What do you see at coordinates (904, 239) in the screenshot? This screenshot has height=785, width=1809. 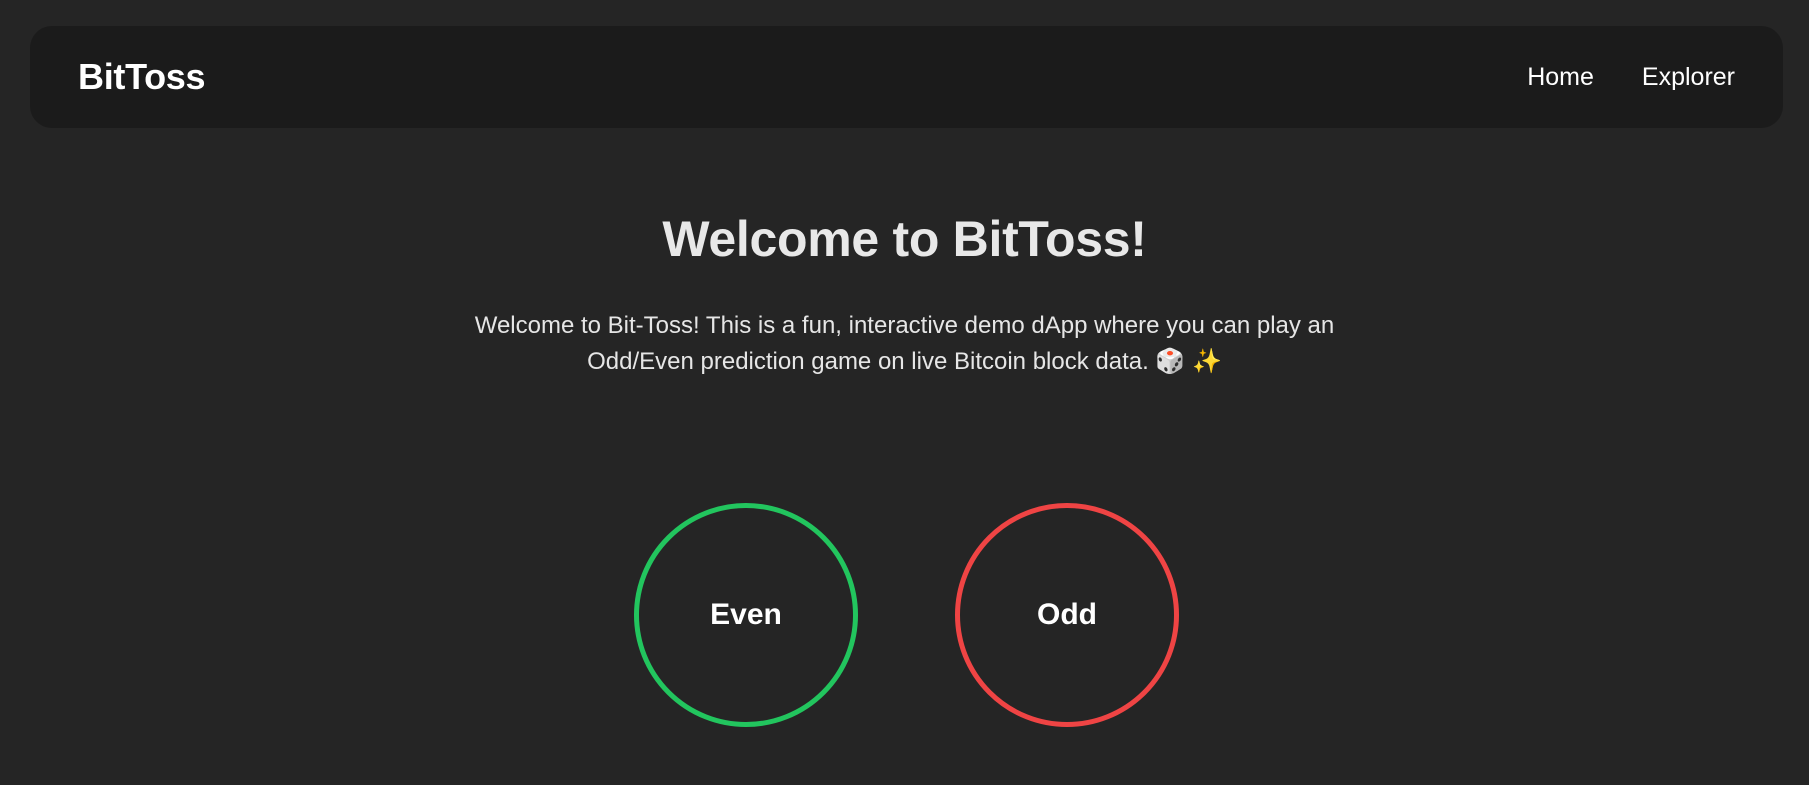 I see `page-title: Welcome to BitToss!` at bounding box center [904, 239].